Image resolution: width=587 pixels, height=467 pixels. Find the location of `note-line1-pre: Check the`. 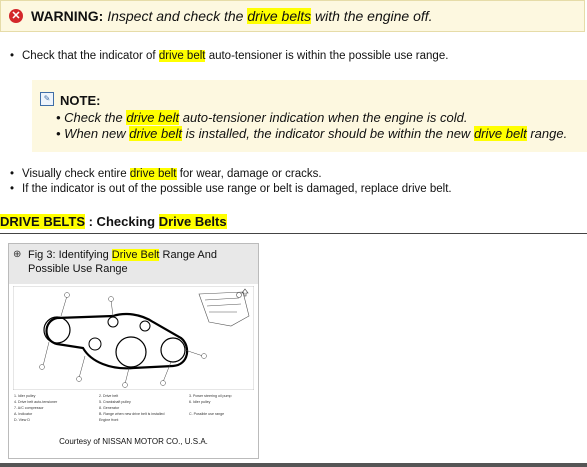

note-line1-pre: Check the is located at coordinates (93, 117).